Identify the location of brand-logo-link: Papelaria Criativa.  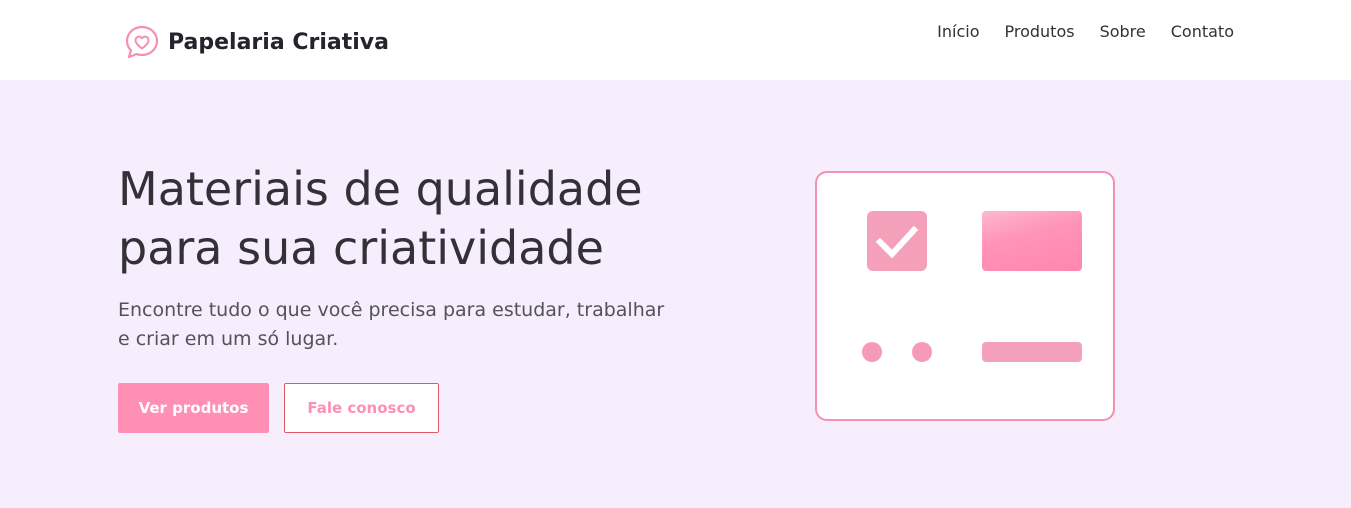
(256, 42).